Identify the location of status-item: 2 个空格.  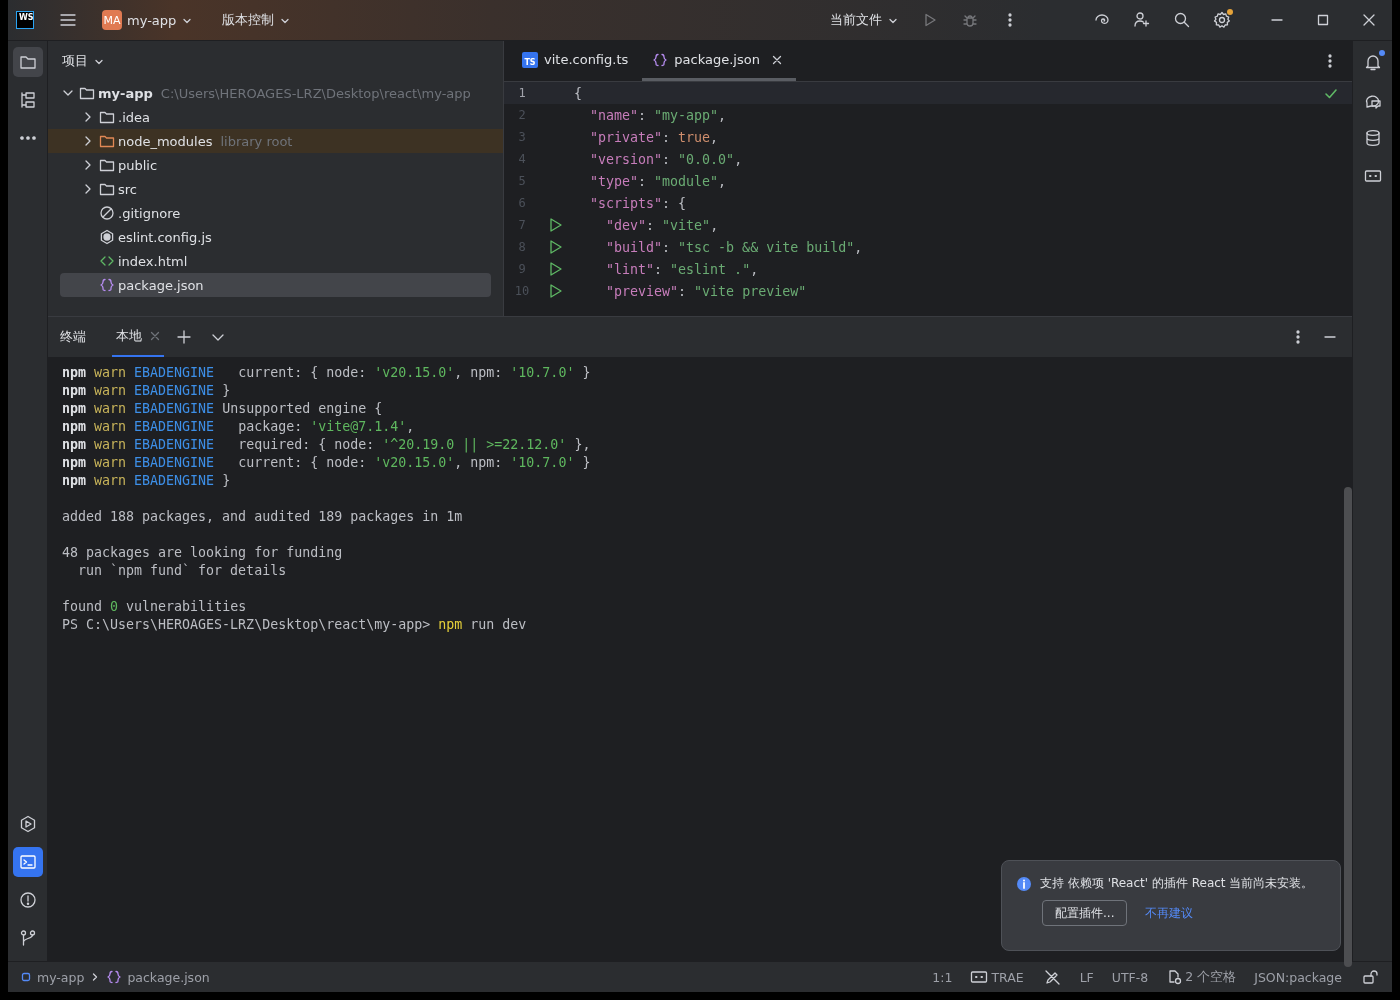
(1201, 977).